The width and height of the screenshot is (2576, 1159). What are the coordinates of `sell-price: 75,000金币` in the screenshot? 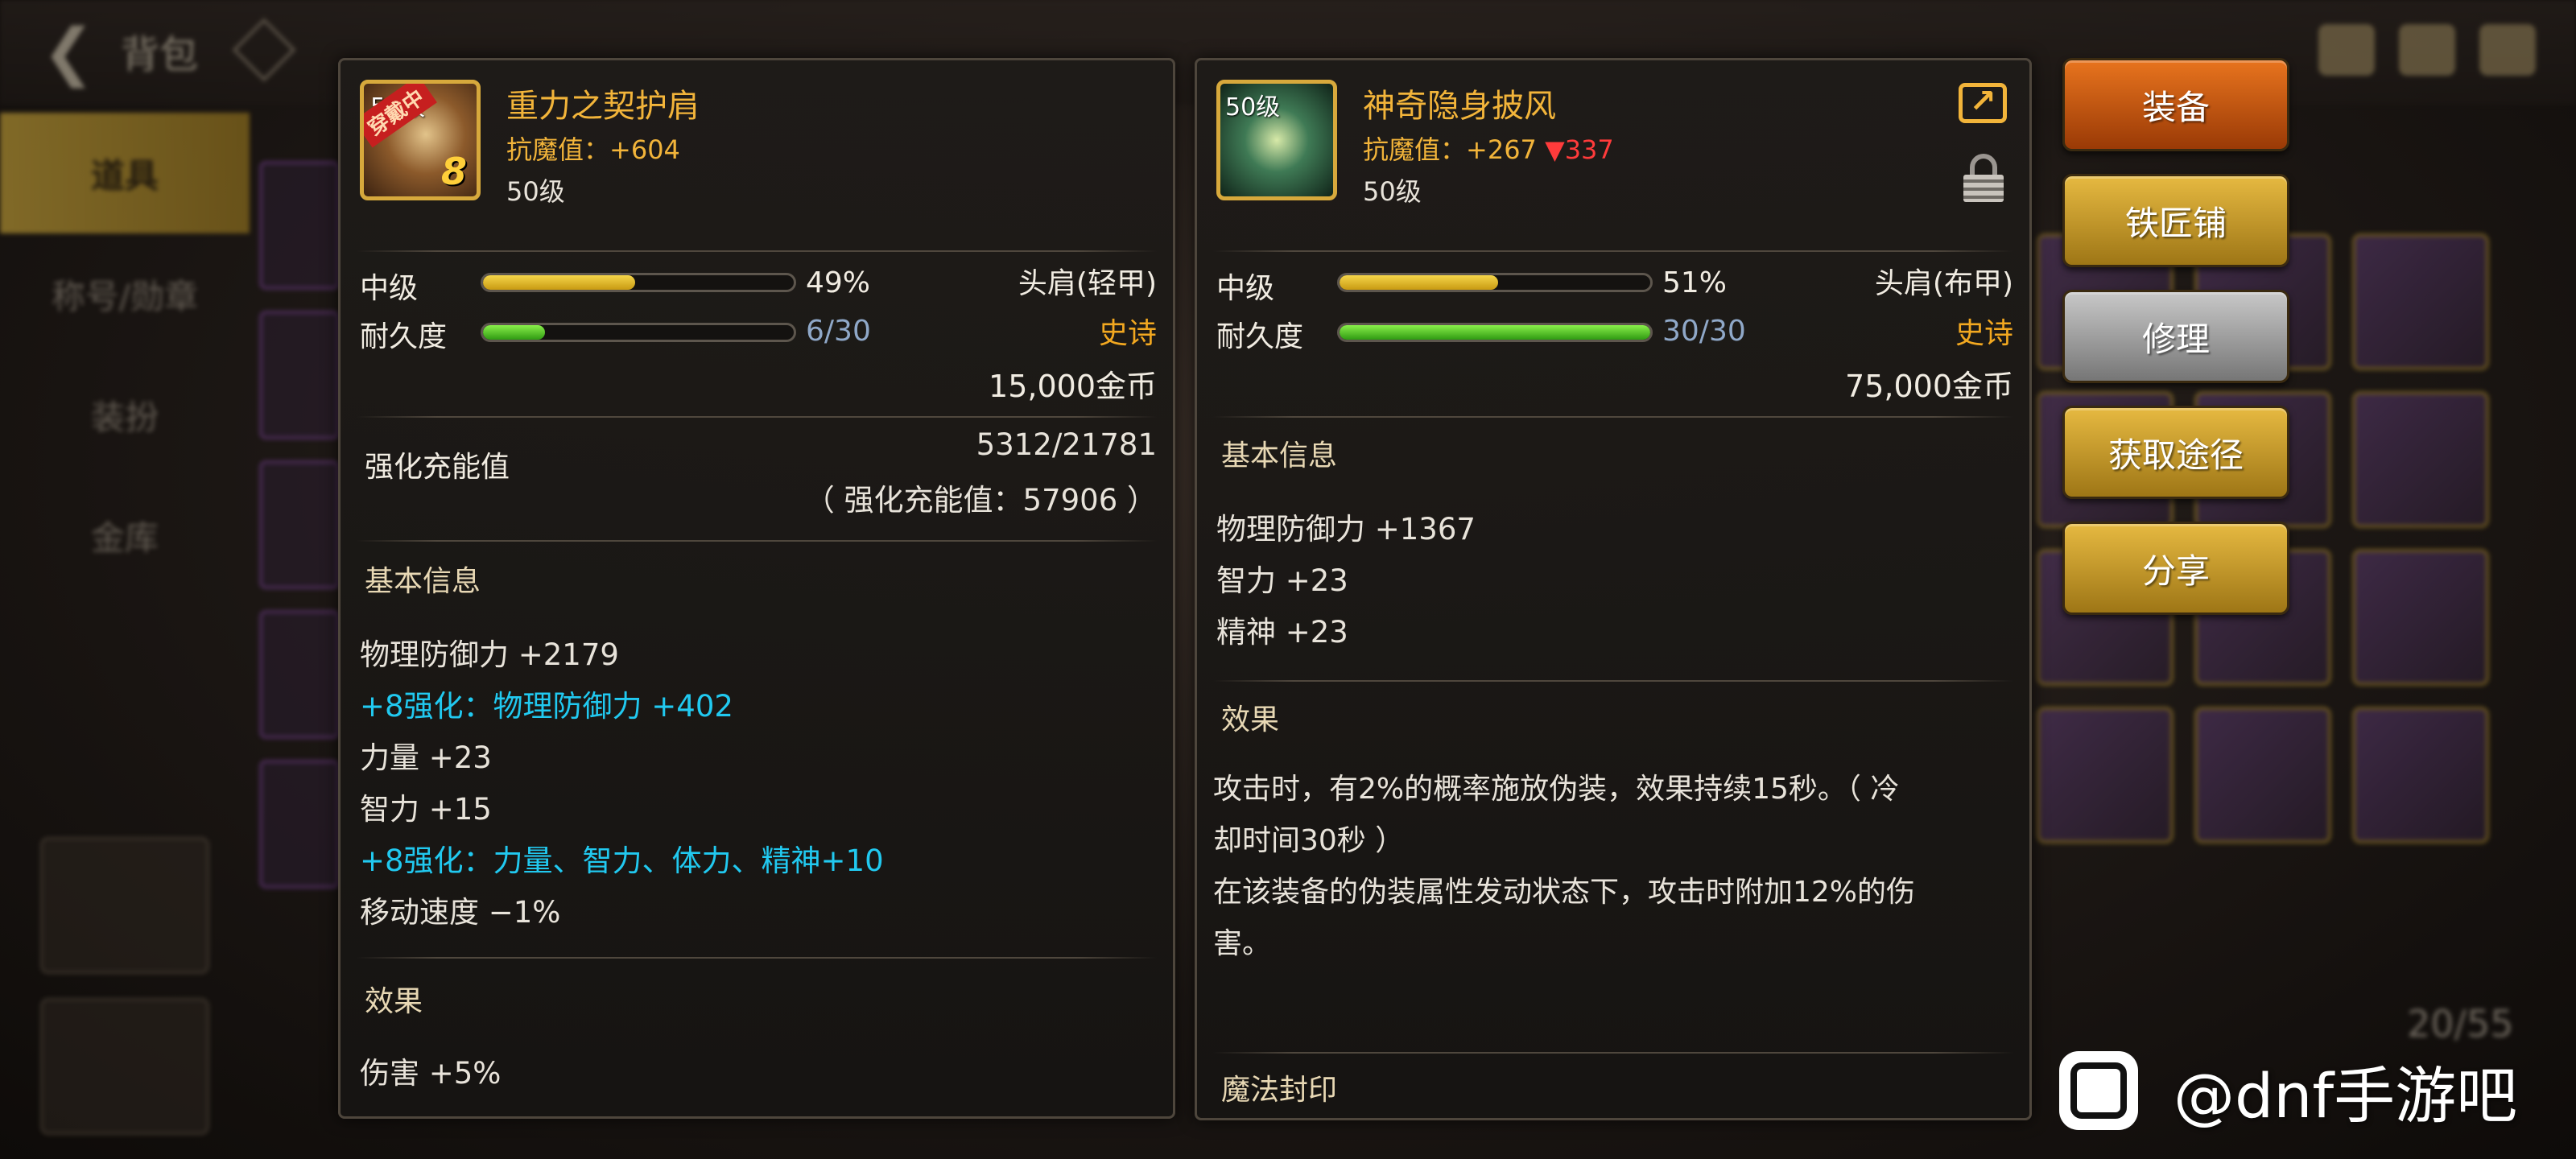 It's located at (1929, 386).